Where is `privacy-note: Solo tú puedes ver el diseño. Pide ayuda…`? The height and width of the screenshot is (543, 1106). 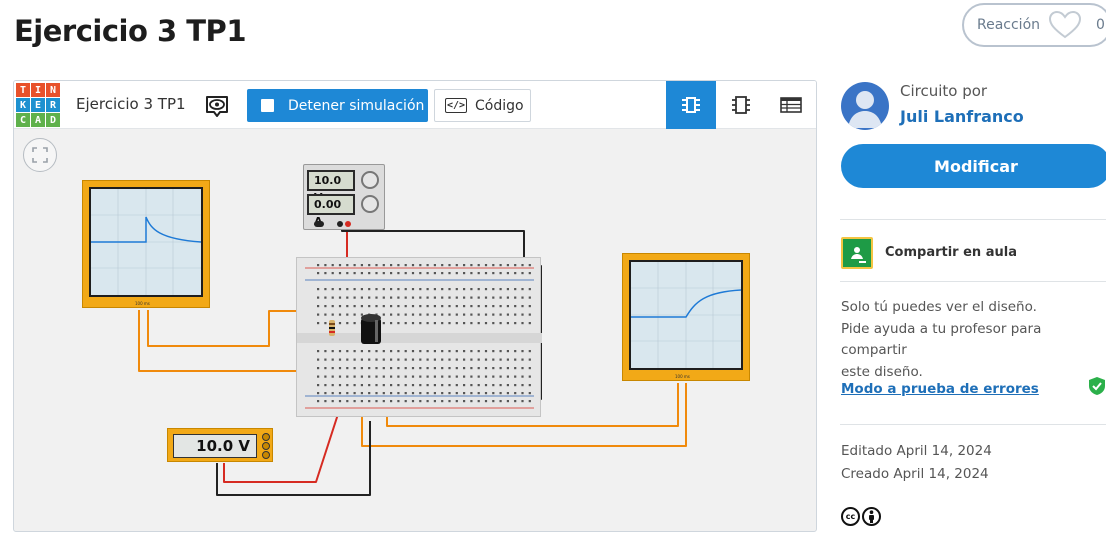 privacy-note: Solo tú puedes ver el diseño. Pide ayuda… is located at coordinates (973, 340).